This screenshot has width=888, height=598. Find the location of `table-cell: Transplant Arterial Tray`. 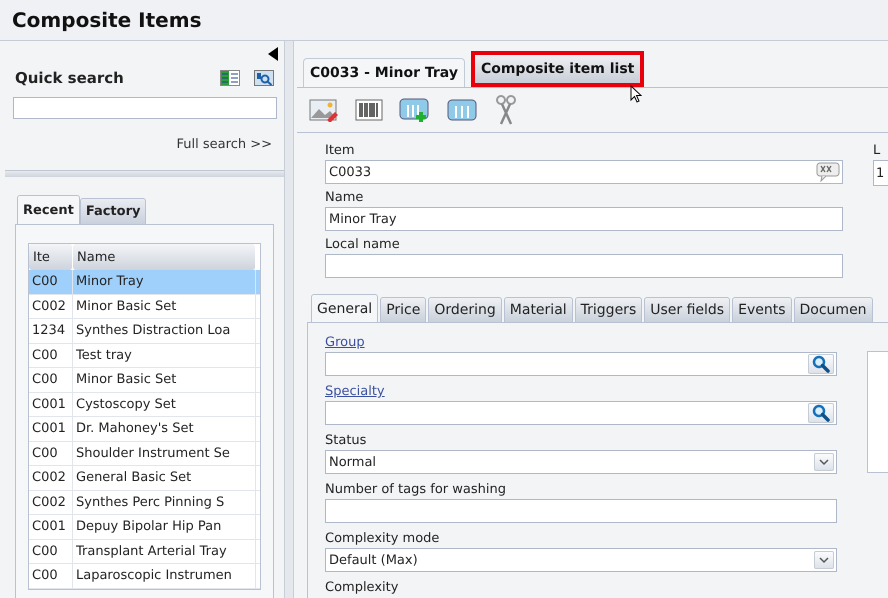

table-cell: Transplant Arterial Tray is located at coordinates (164, 551).